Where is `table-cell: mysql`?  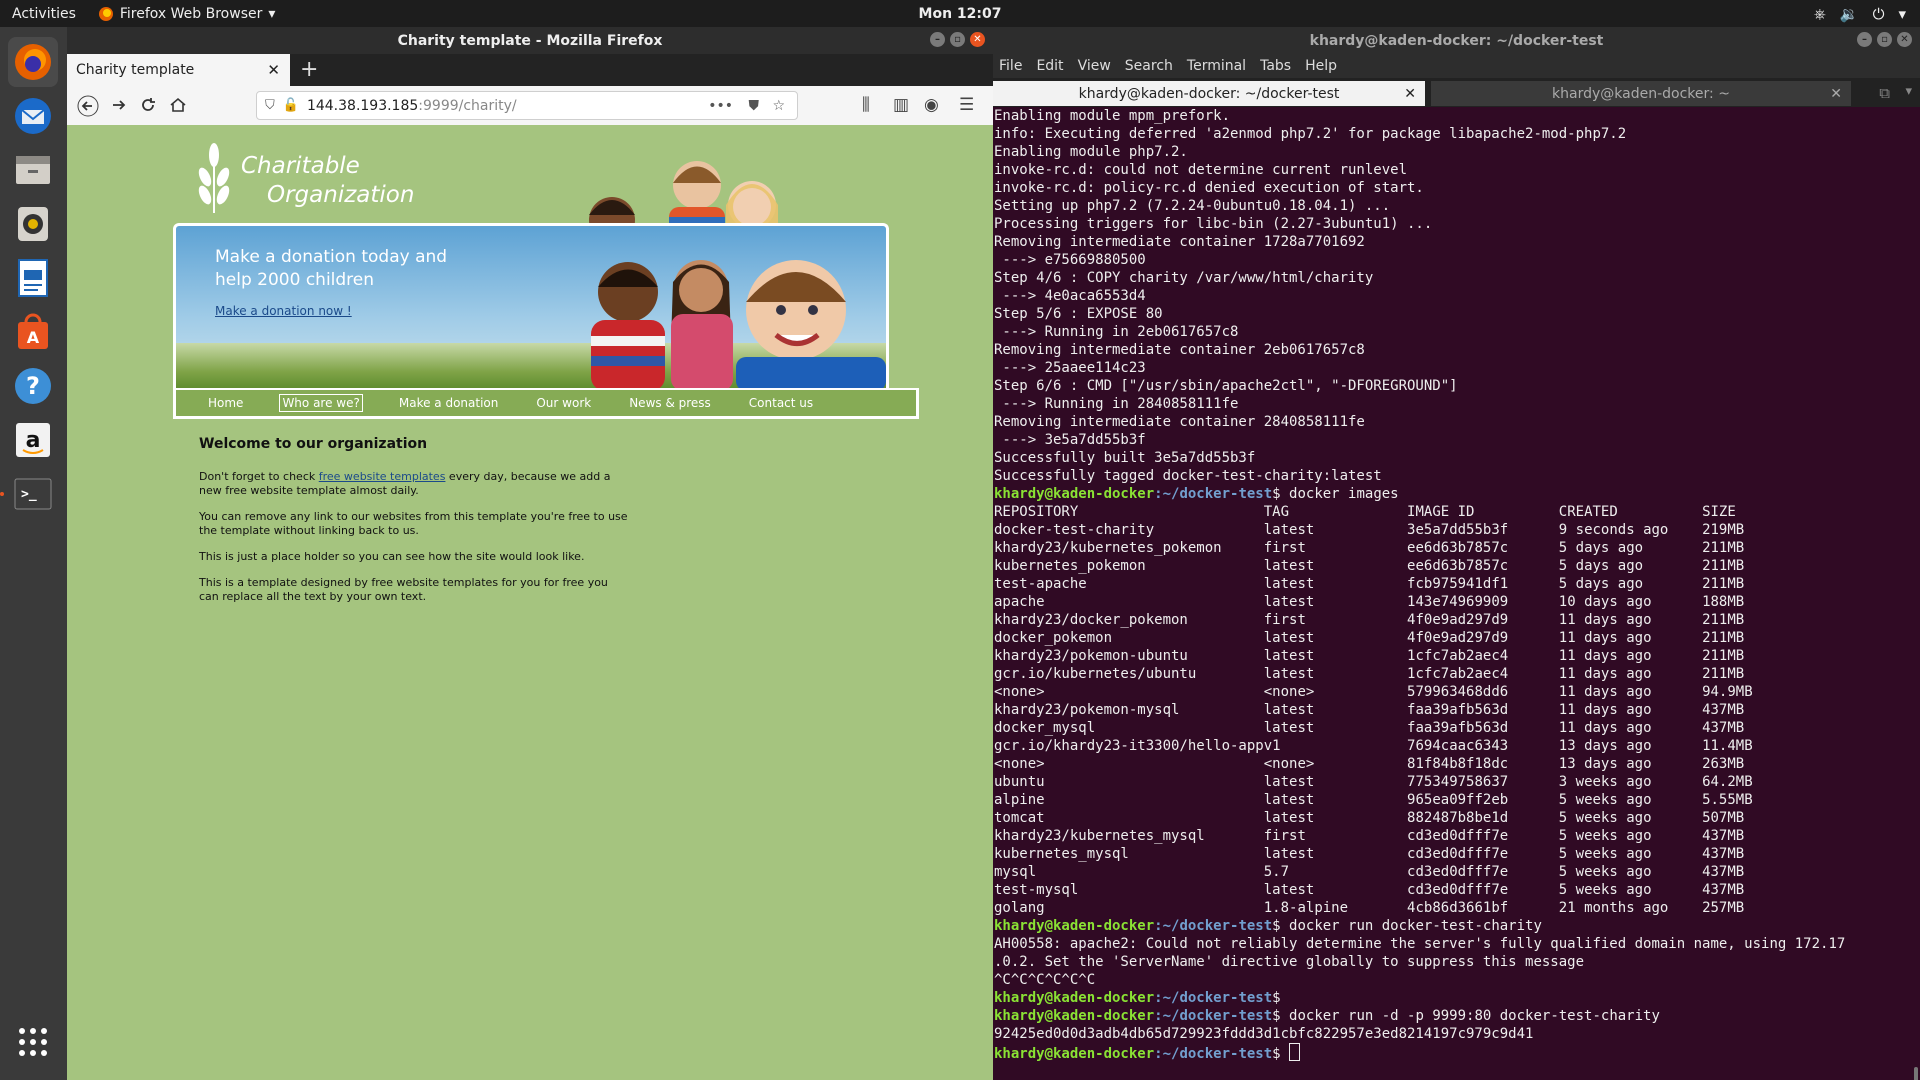 table-cell: mysql is located at coordinates (1015, 872).